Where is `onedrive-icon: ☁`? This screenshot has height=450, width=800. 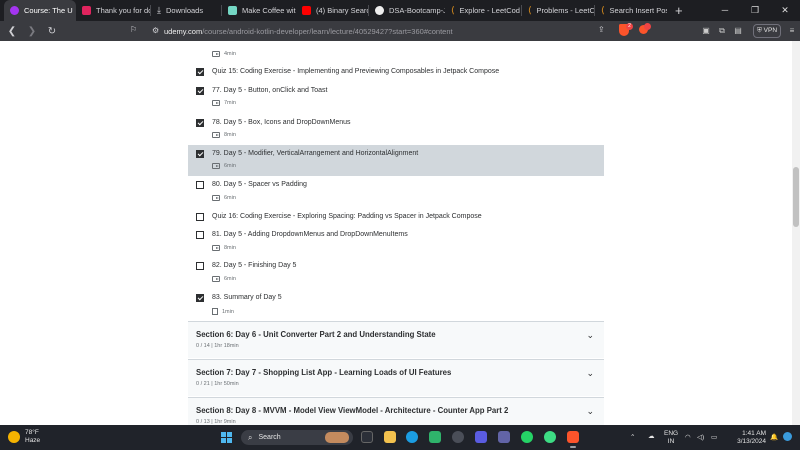
onedrive-icon: ☁ is located at coordinates (651, 436).